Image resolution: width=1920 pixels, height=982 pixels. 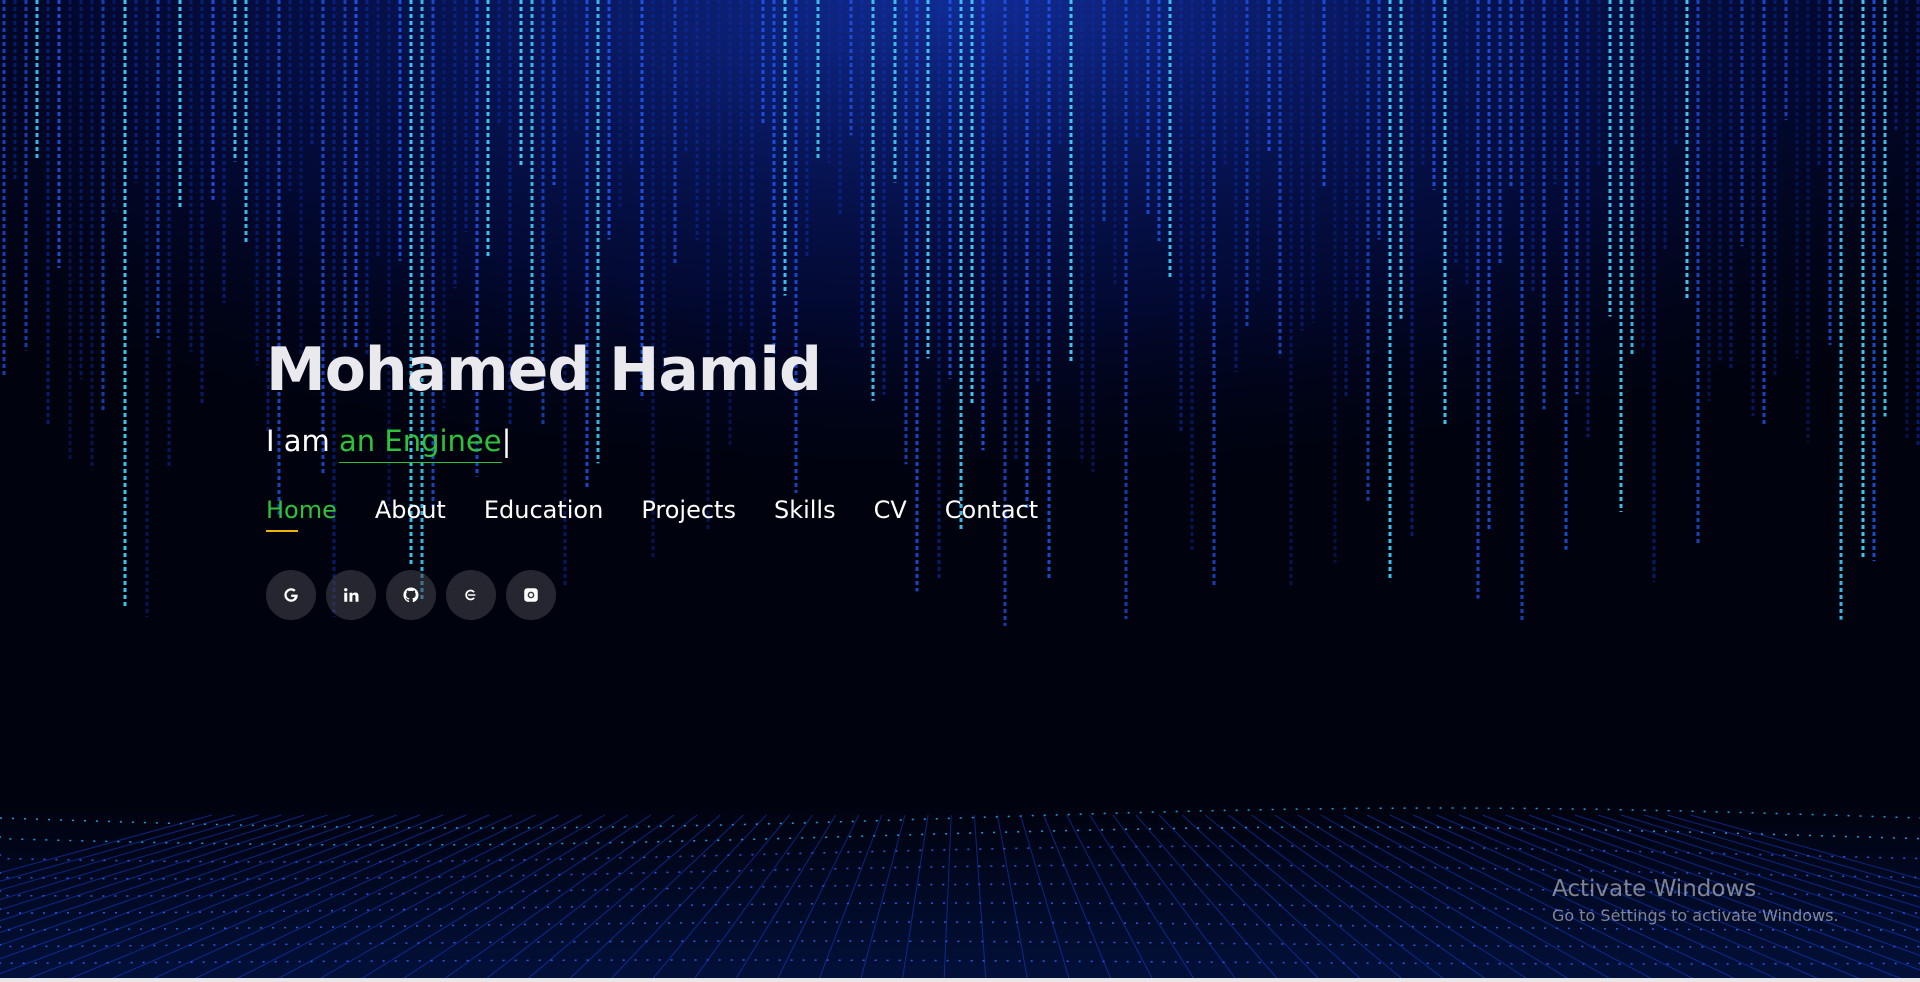 What do you see at coordinates (890, 510) in the screenshot?
I see `nav-cv: CV` at bounding box center [890, 510].